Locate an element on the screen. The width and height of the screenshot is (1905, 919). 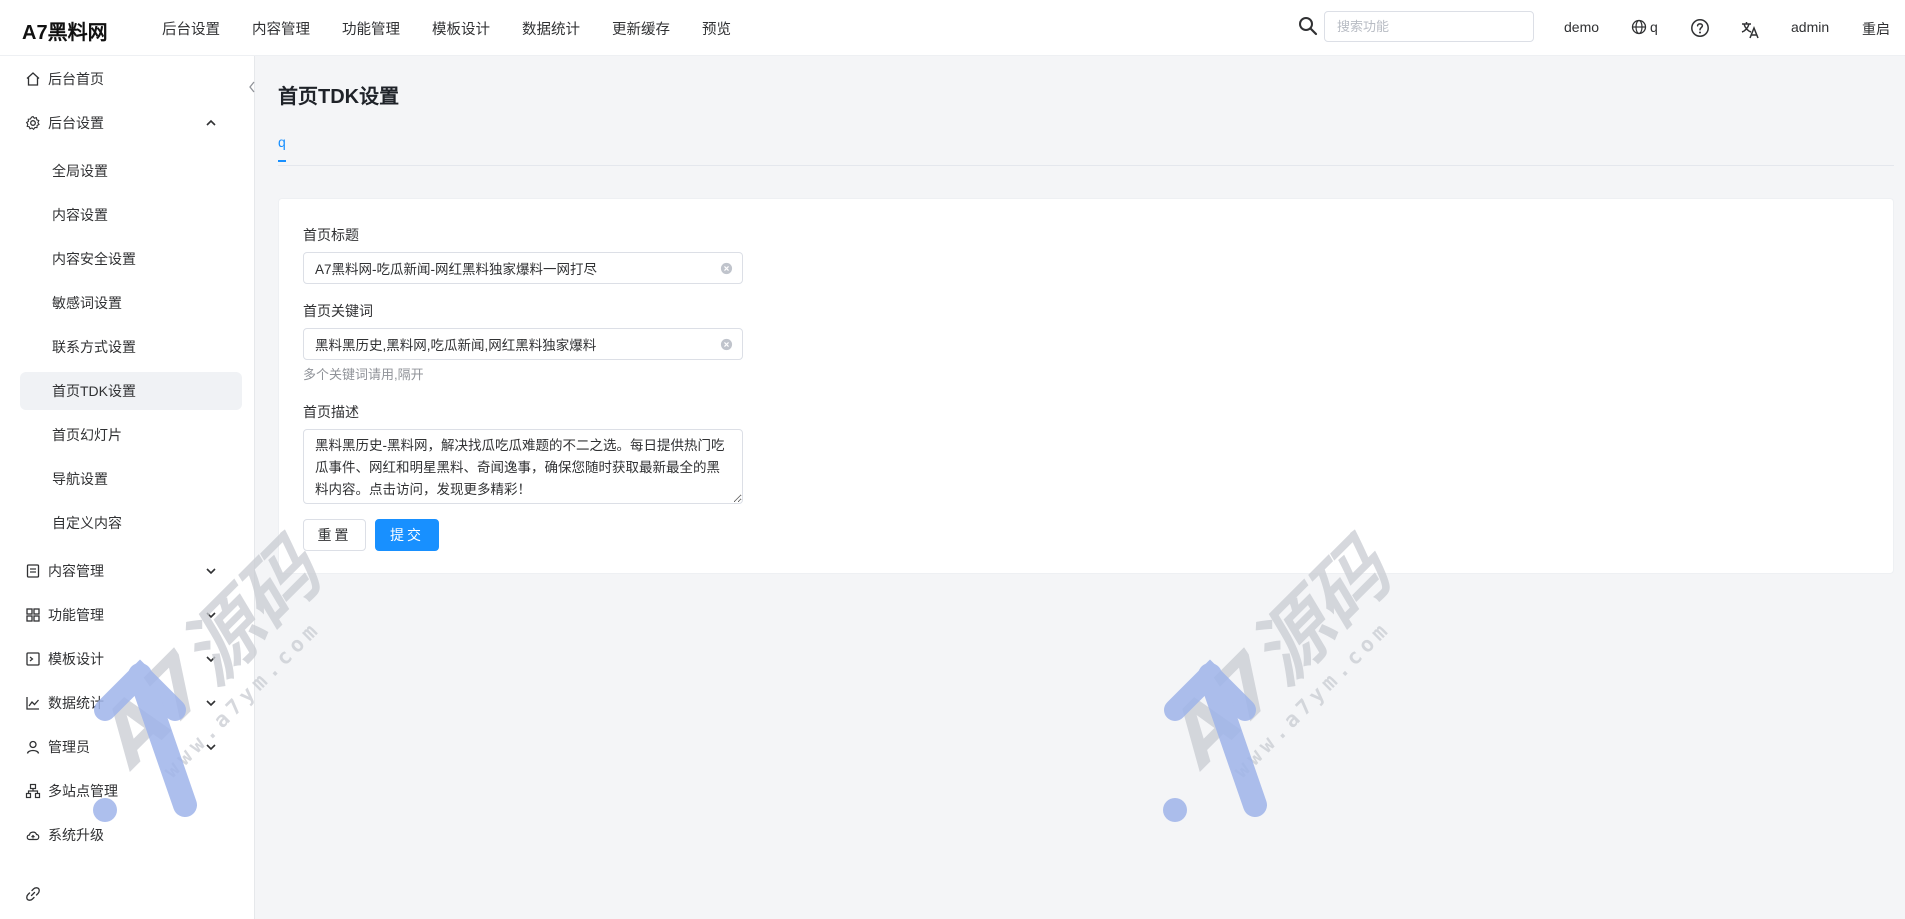
home-icon is located at coordinates (33, 79).